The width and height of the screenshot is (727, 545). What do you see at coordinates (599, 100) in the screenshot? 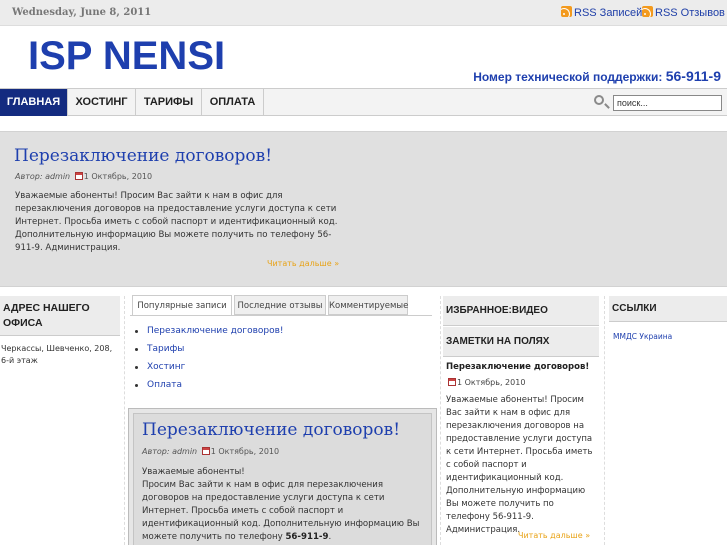
I see `search-icon` at bounding box center [599, 100].